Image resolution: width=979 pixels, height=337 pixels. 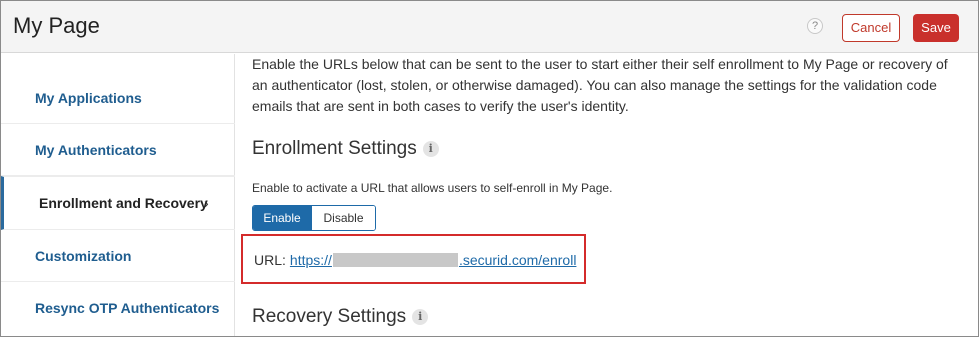 I want to click on enrollment-url-link: https:// .securid.com/enroll, so click(x=433, y=260).